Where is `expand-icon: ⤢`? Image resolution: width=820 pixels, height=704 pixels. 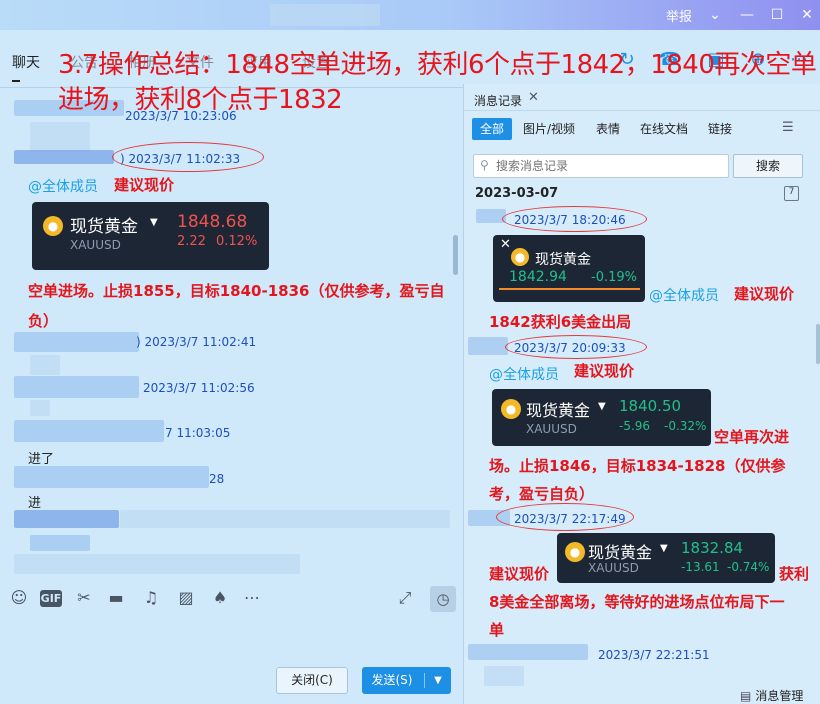 expand-icon: ⤢ is located at coordinates (405, 598).